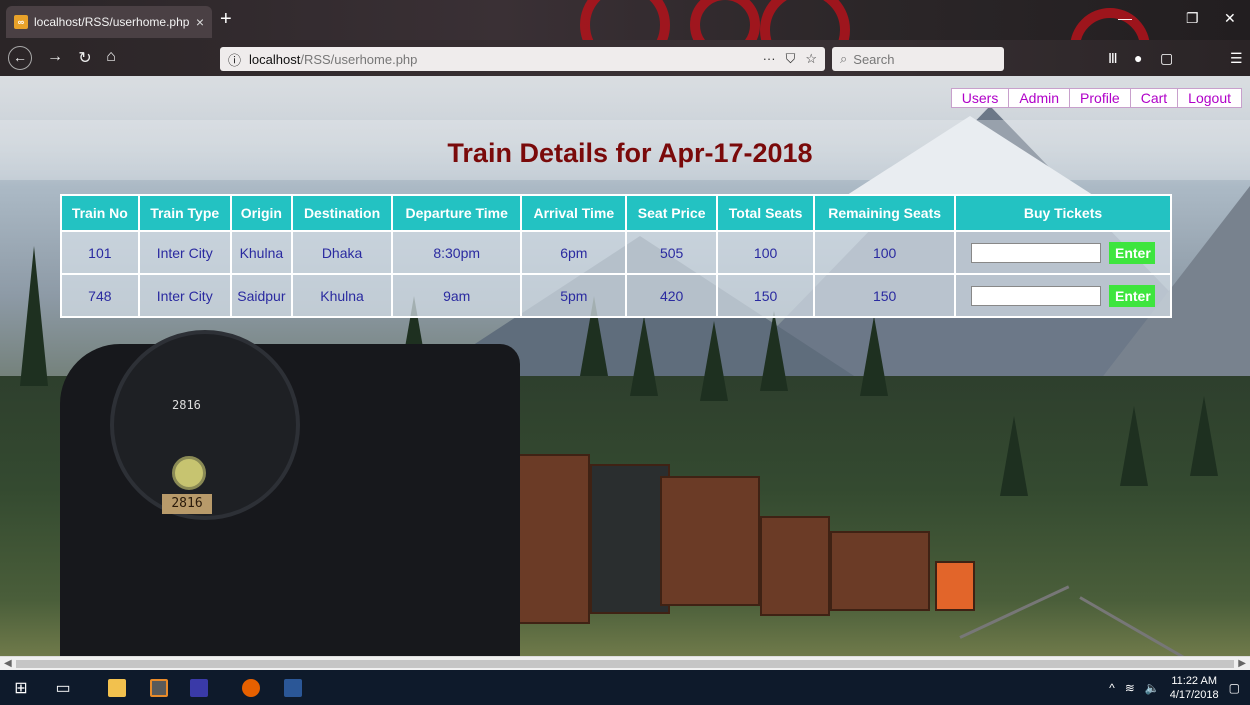  Describe the element at coordinates (884, 295) in the screenshot. I see `remaining-seats-cell: 150` at that location.